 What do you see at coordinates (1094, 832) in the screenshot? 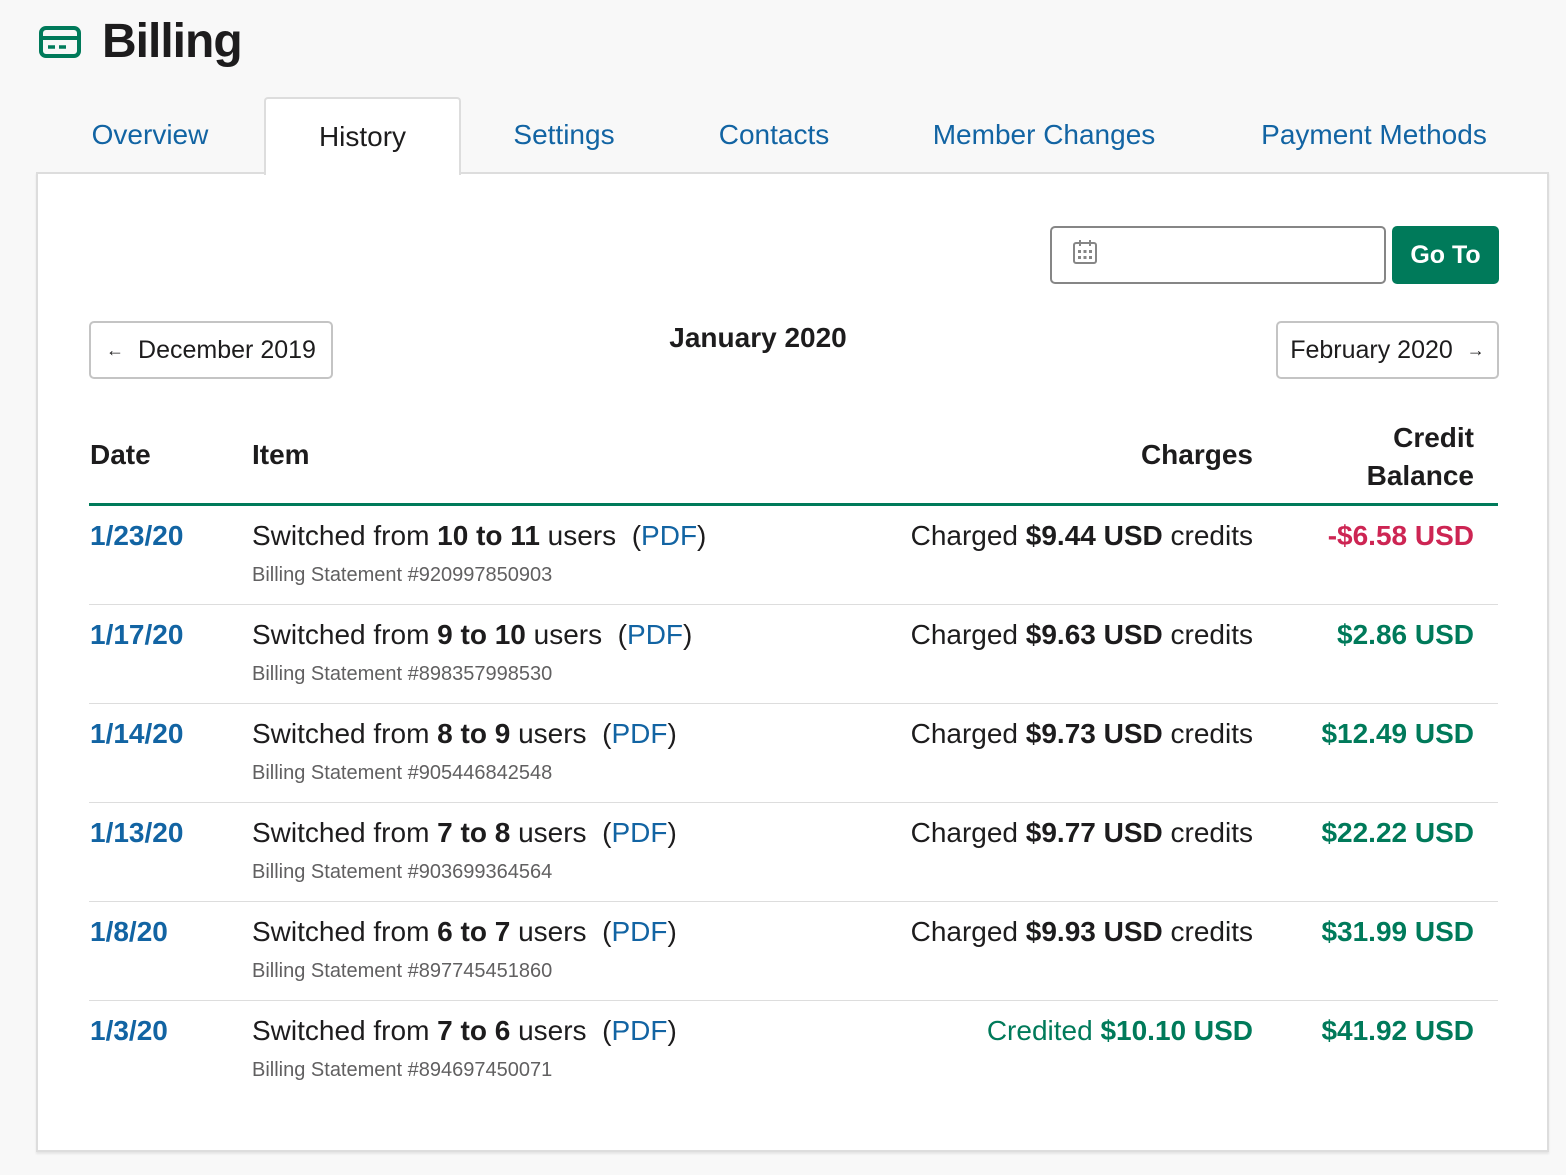
I see `charge-amount: $9.77 USD` at bounding box center [1094, 832].